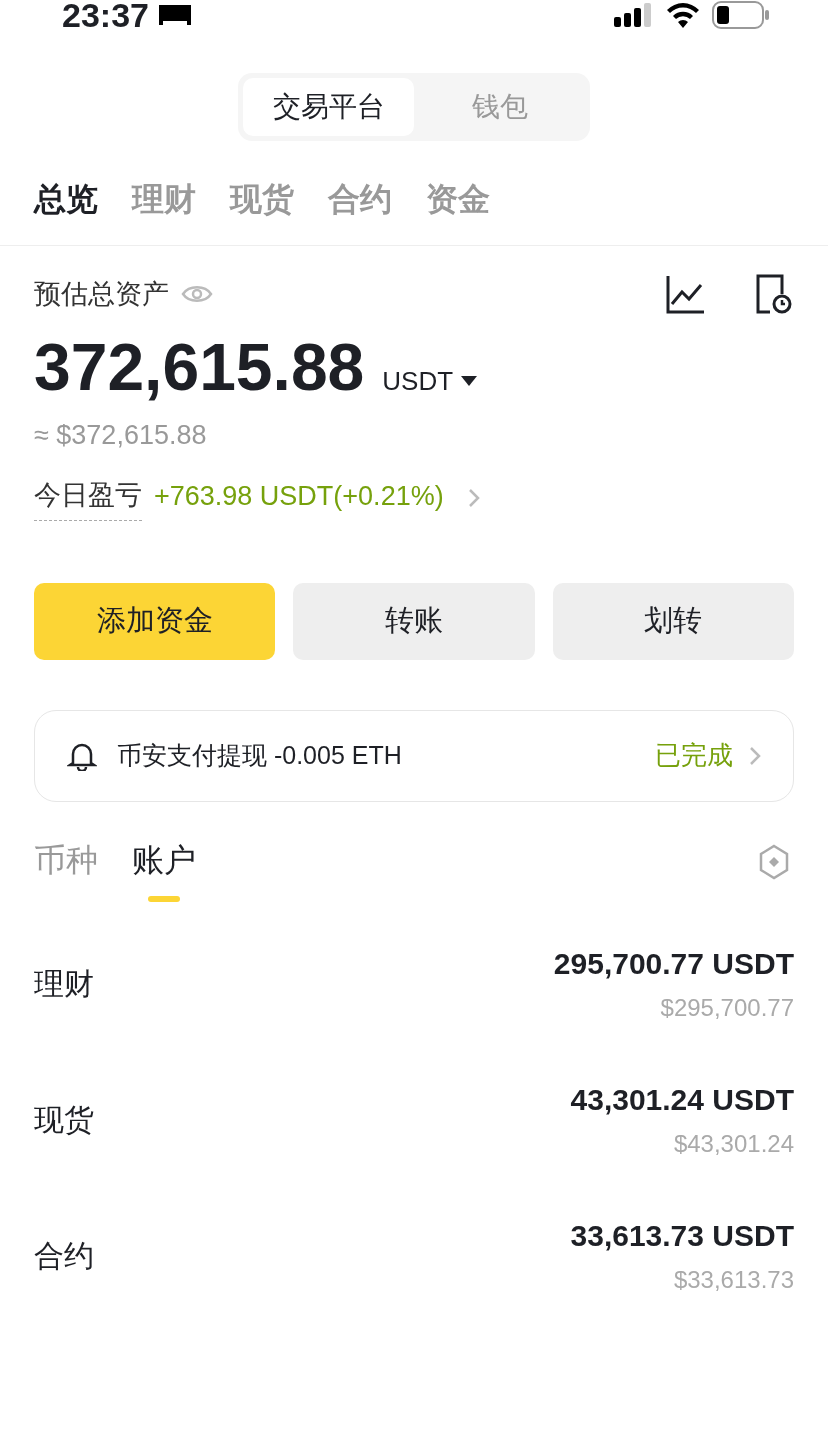 Image resolution: width=828 pixels, height=1439 pixels. Describe the element at coordinates (164, 870) in the screenshot. I see `sub-tab: 账户` at that location.